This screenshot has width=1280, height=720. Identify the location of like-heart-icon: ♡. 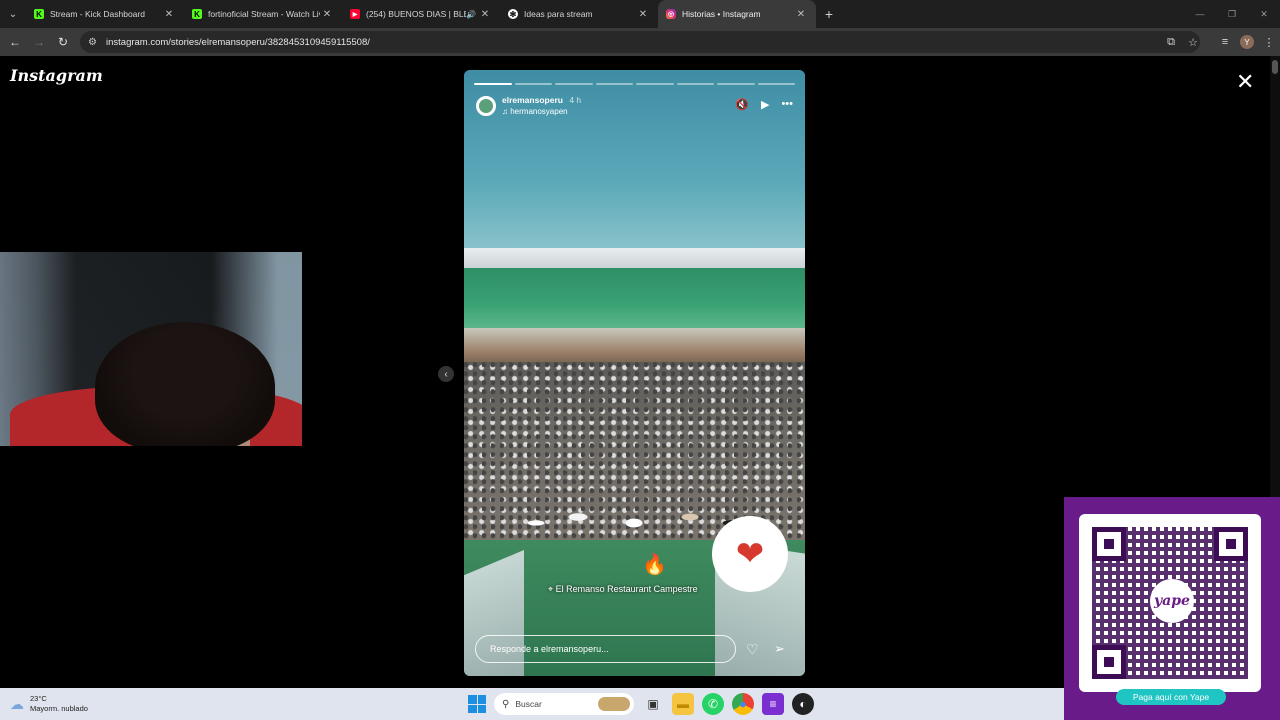
(752, 649).